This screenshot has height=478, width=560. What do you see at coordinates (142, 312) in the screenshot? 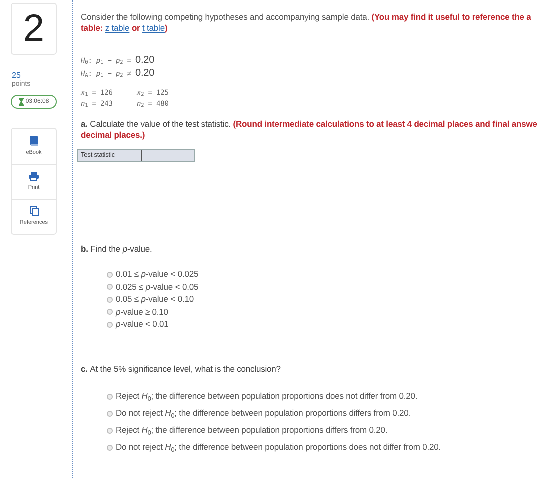
I see `option-text: p-value ≥ 0.10` at bounding box center [142, 312].